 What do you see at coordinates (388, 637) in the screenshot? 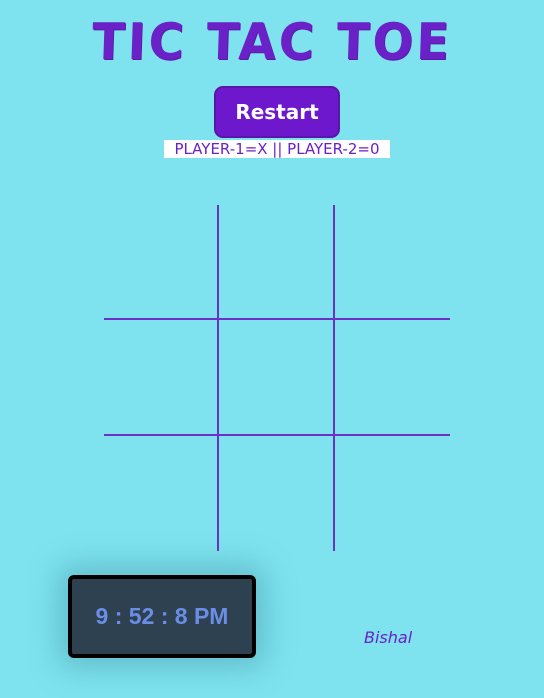
I see `author-signature: Bishal` at bounding box center [388, 637].